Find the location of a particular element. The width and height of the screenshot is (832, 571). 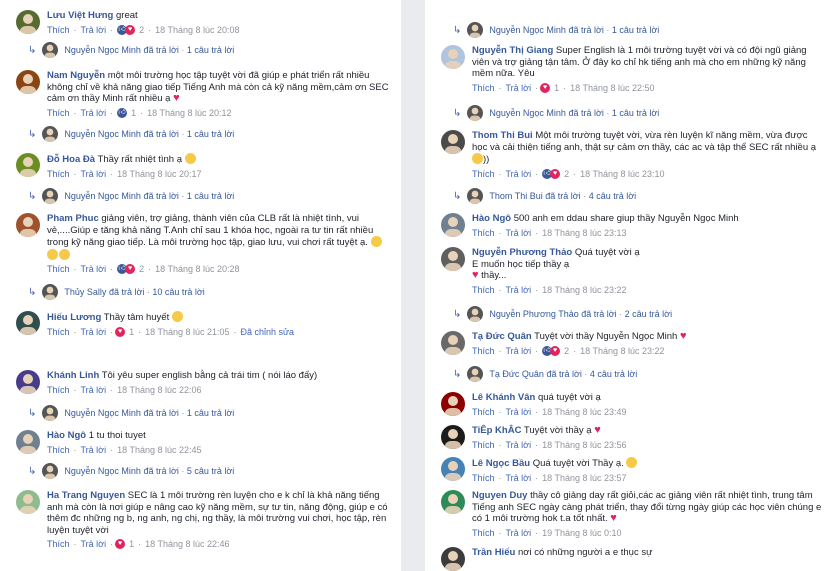

commenter-name: Khánh Linh is located at coordinates (73, 375).